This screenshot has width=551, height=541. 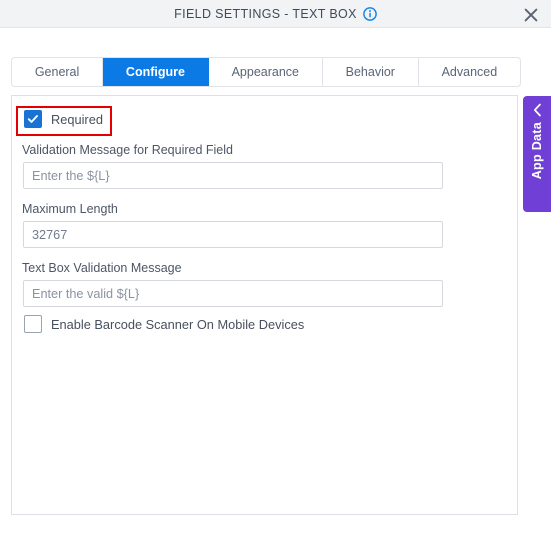 I want to click on tab-appearance-label: Appearance, so click(x=265, y=72).